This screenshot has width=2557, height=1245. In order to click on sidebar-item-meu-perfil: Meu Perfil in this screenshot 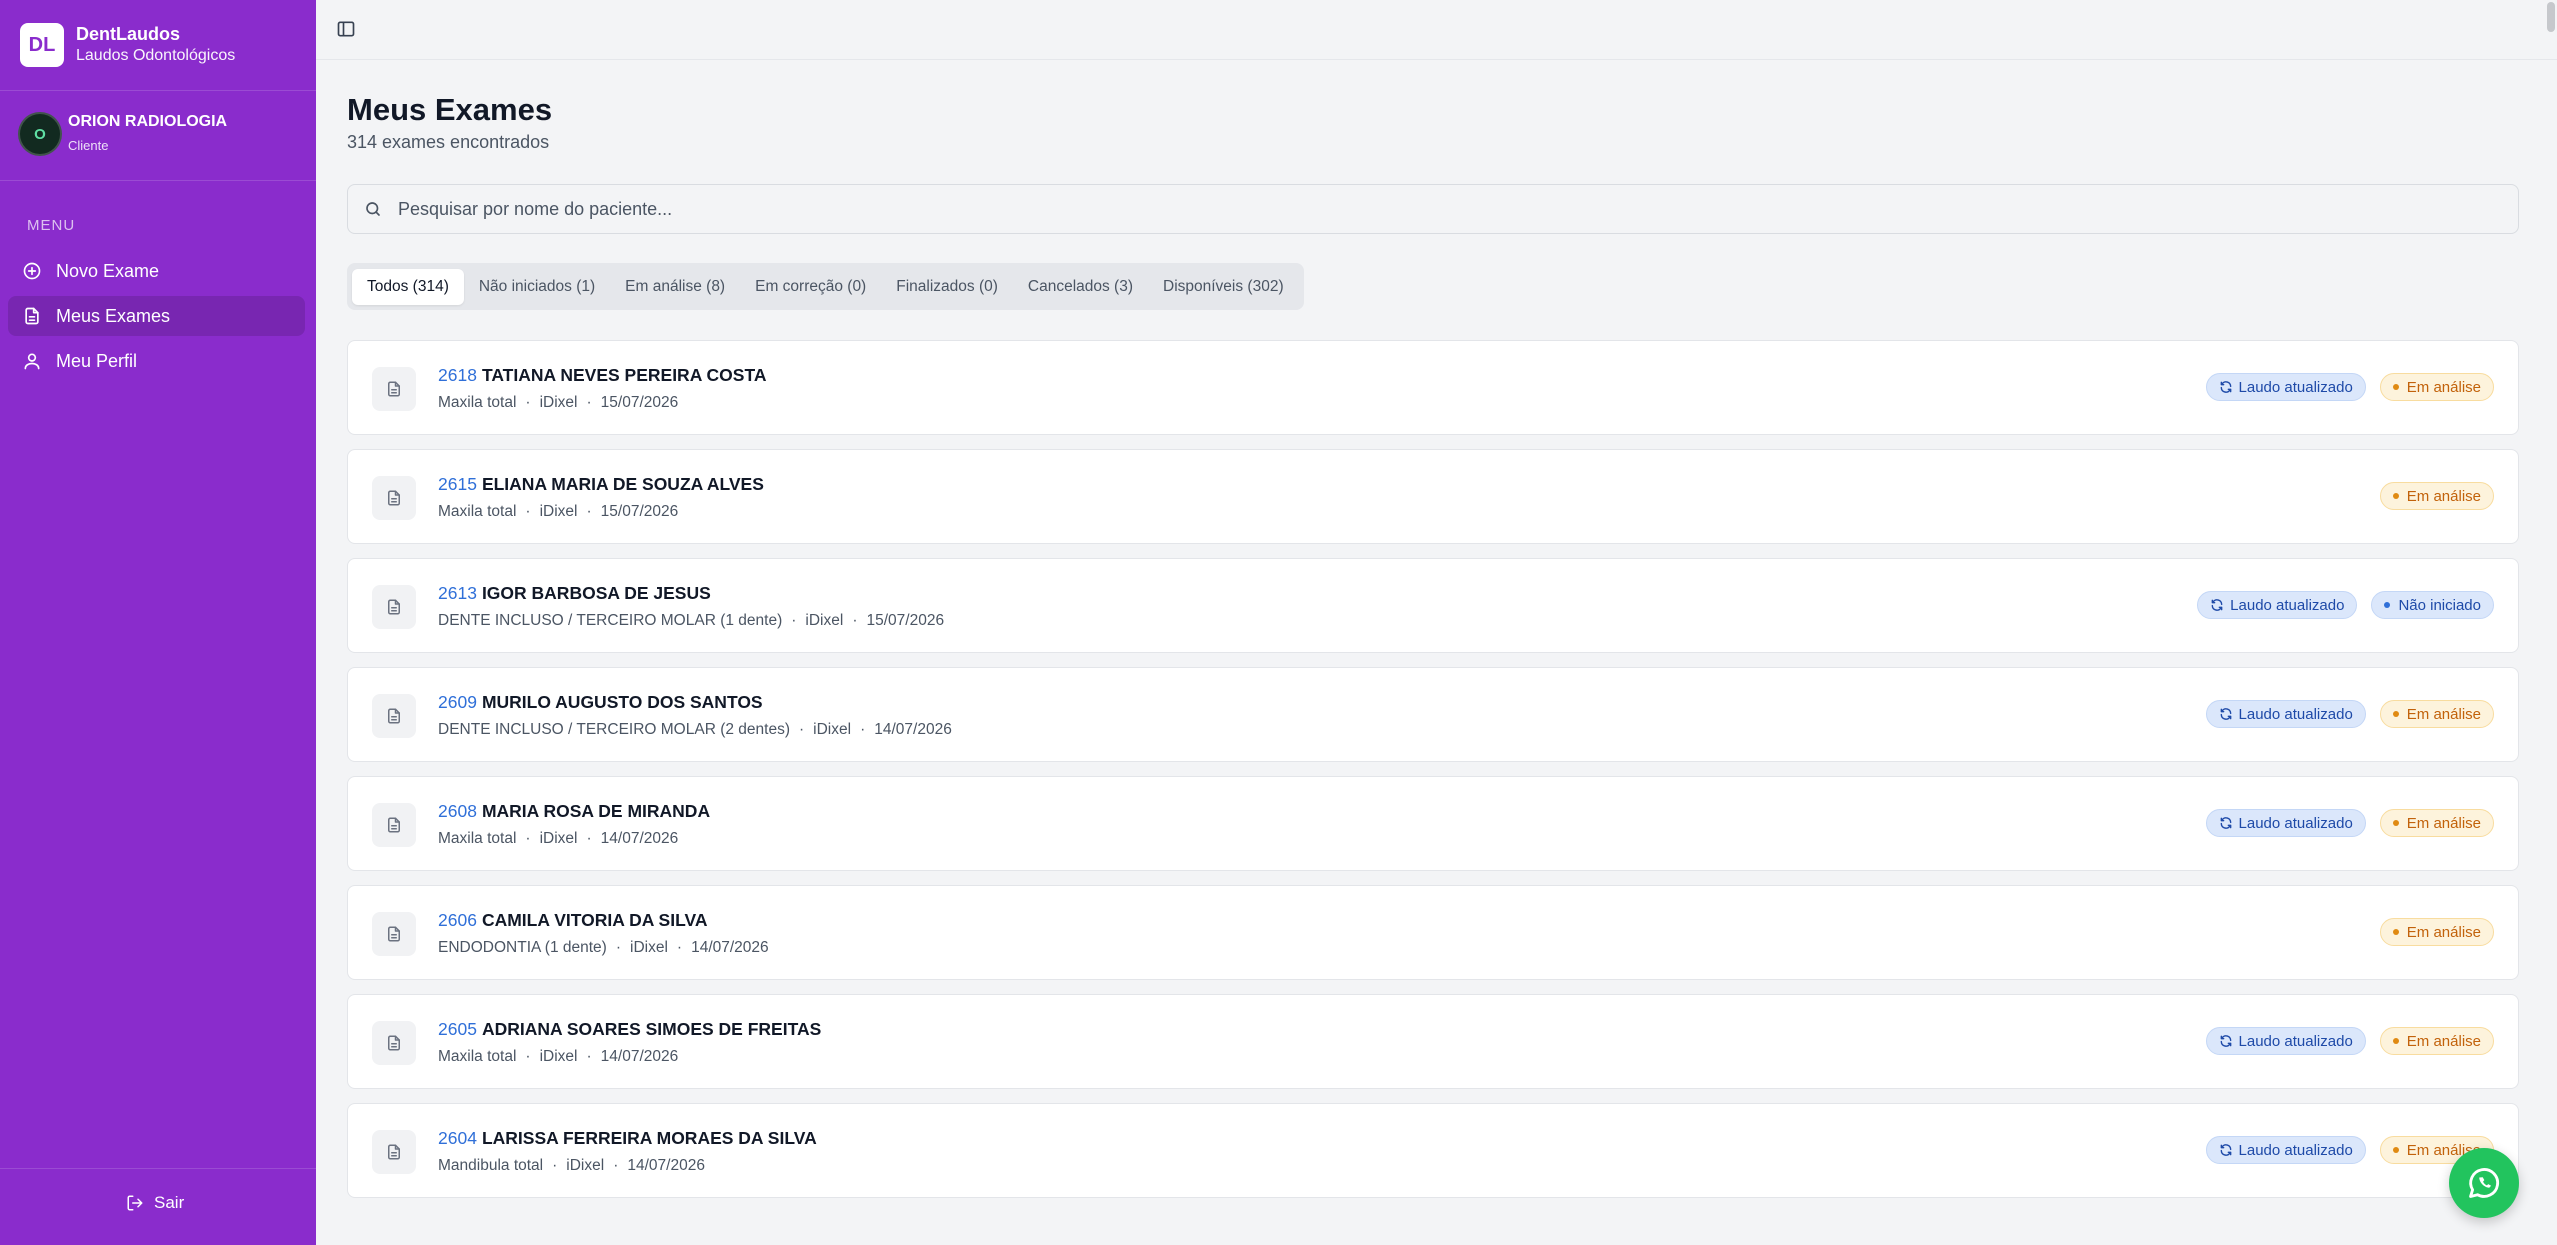, I will do `click(156, 361)`.